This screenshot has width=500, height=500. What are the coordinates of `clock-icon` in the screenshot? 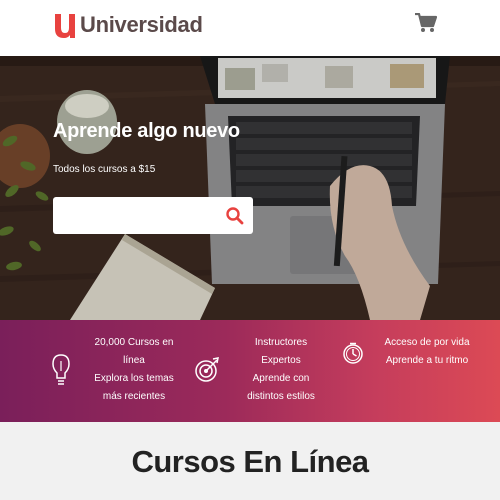 It's located at (353, 353).